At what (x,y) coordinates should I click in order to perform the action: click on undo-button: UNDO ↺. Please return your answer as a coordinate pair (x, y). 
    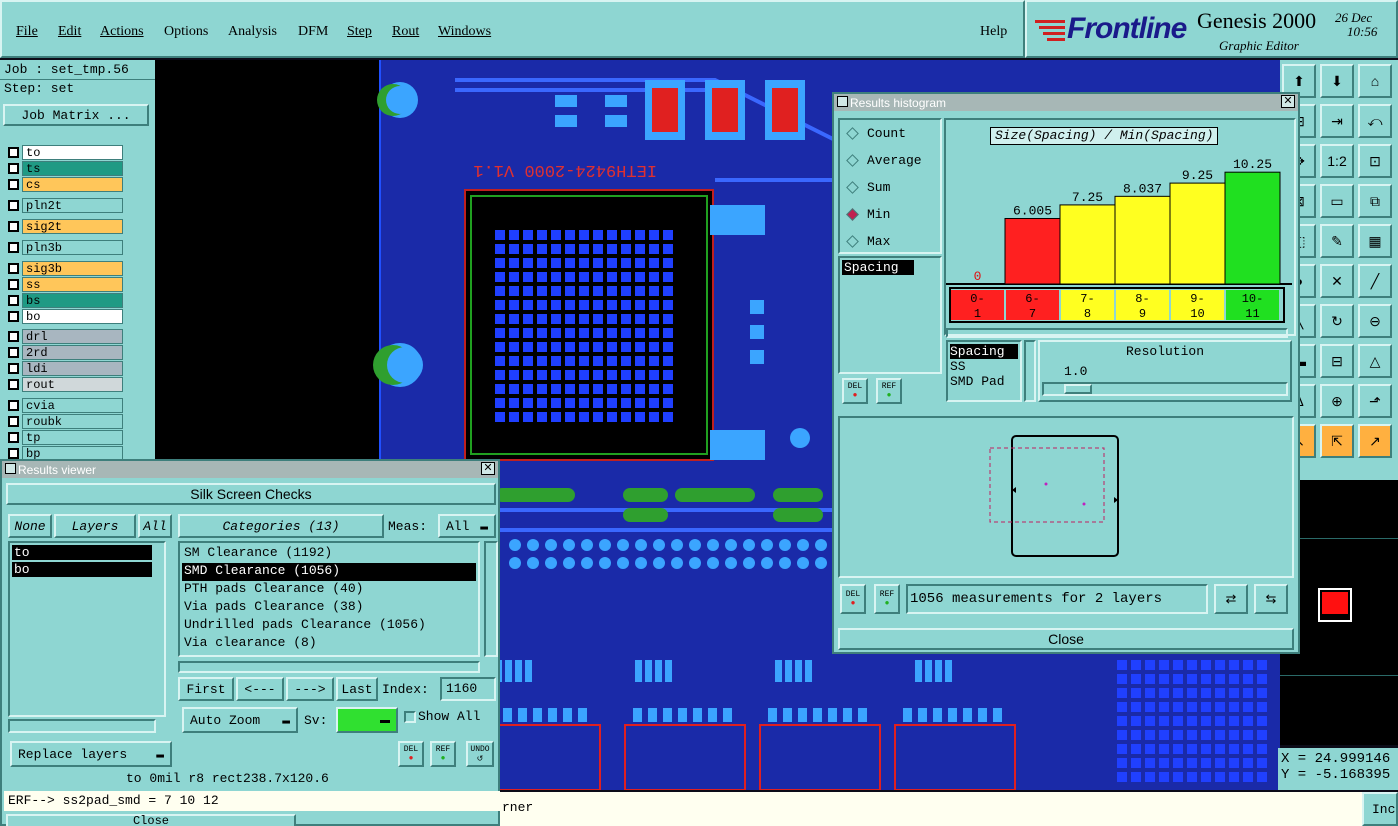
    Looking at the image, I should click on (480, 754).